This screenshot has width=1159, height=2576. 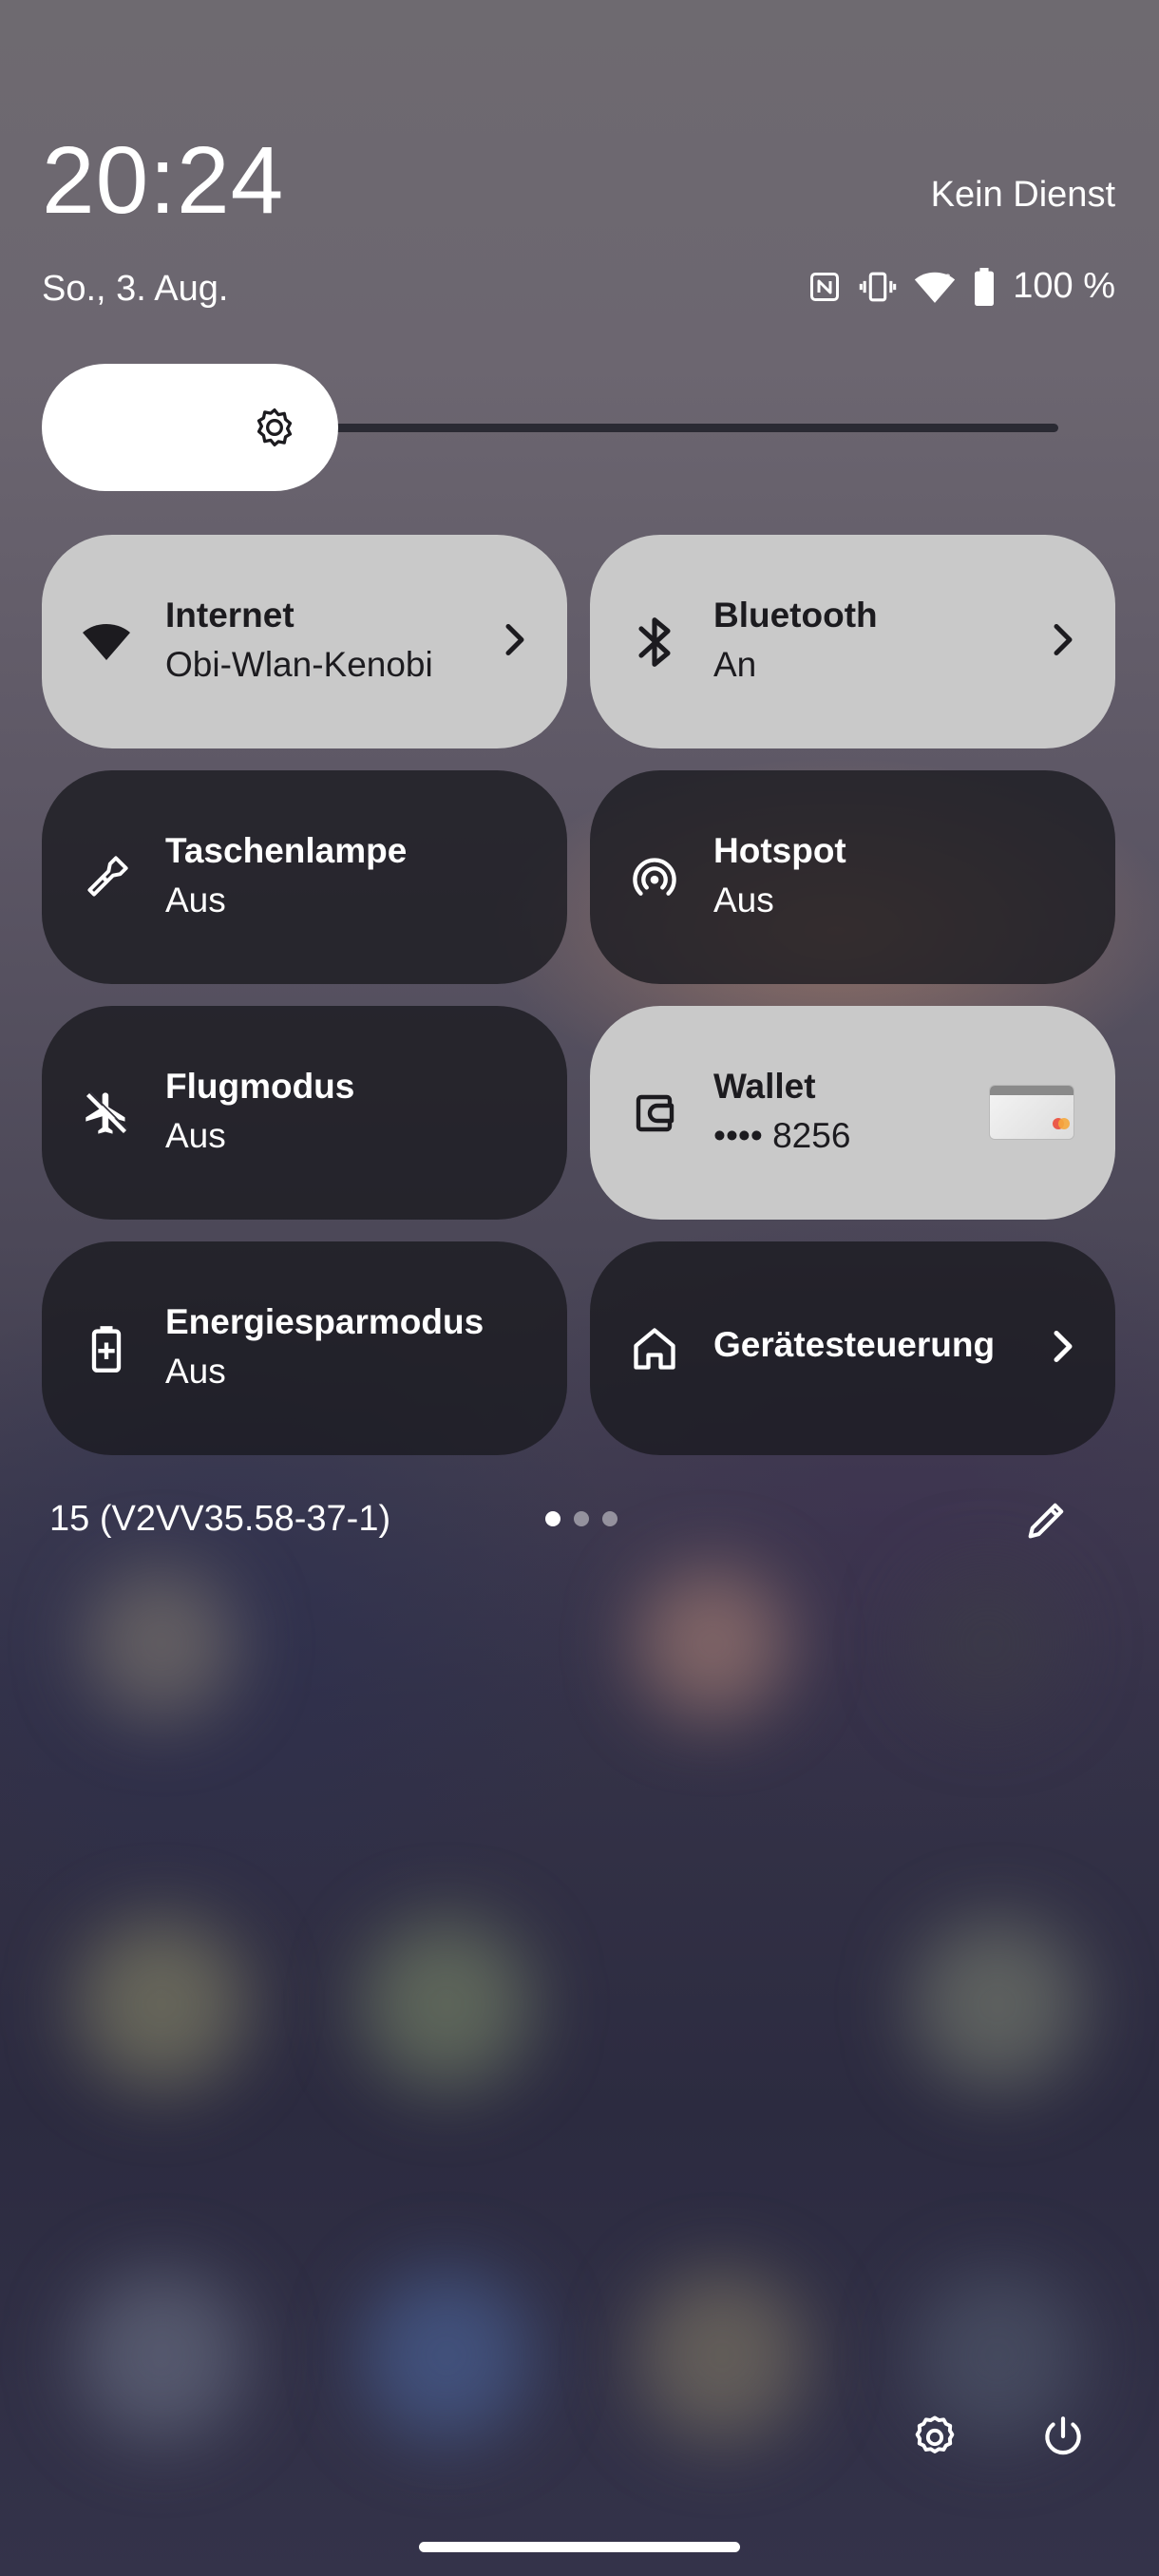 What do you see at coordinates (852, 877) in the screenshot?
I see `tile-hotspot: Hotspot Aus` at bounding box center [852, 877].